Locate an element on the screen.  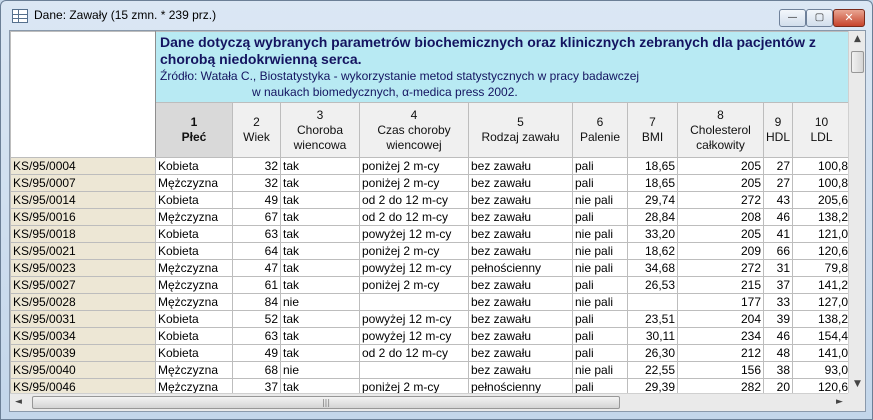
row-header: KS/95/0031 is located at coordinates (83, 319).